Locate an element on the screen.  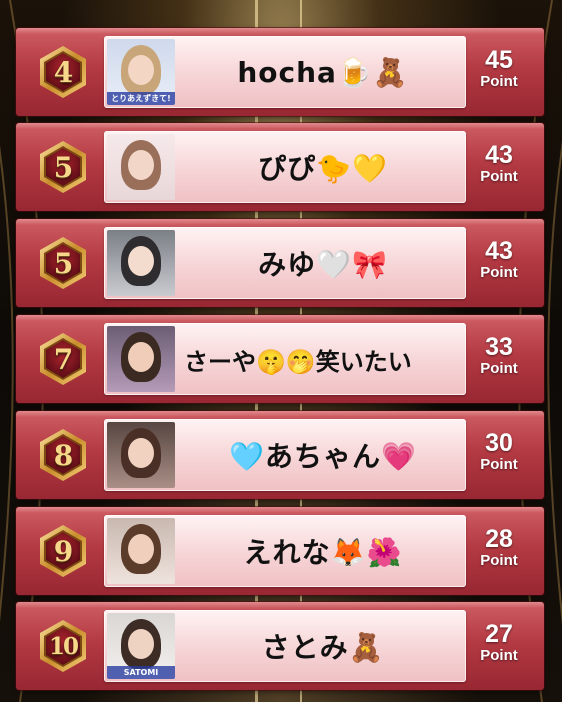
member-card: SATOMI さとみ🧸 is located at coordinates (285, 646).